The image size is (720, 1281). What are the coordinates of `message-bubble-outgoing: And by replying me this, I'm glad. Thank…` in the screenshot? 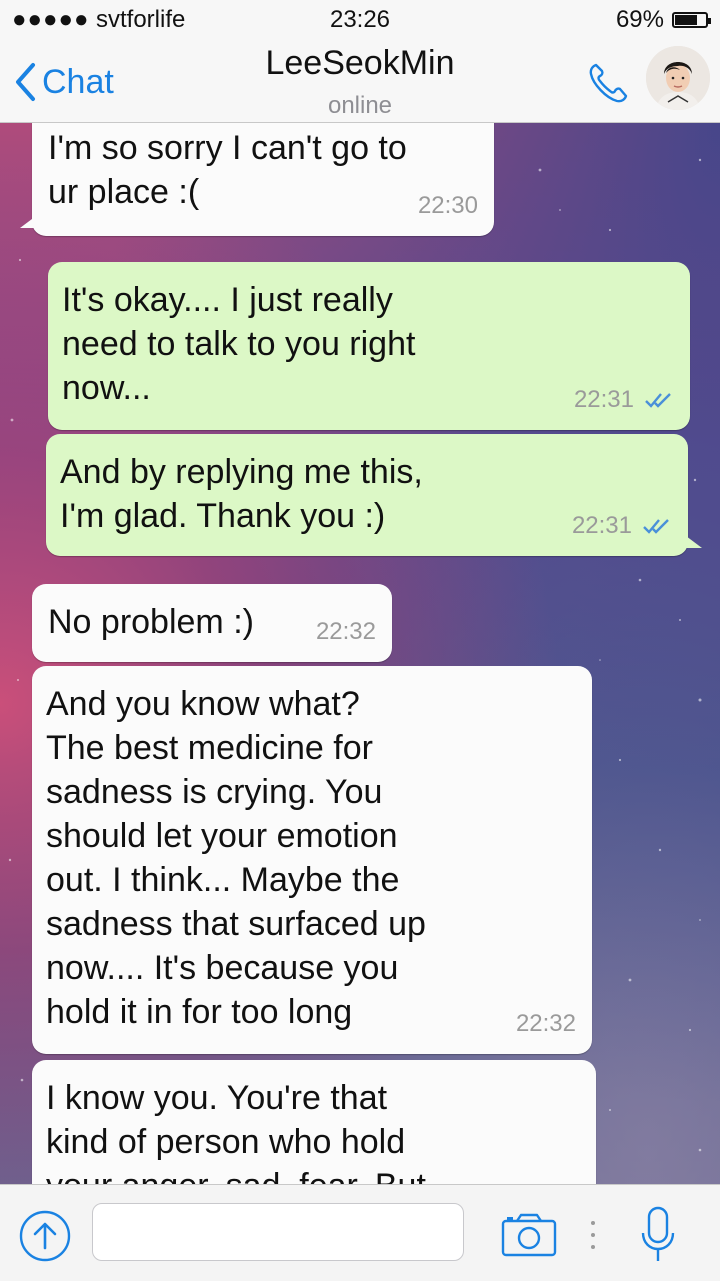 It's located at (374, 495).